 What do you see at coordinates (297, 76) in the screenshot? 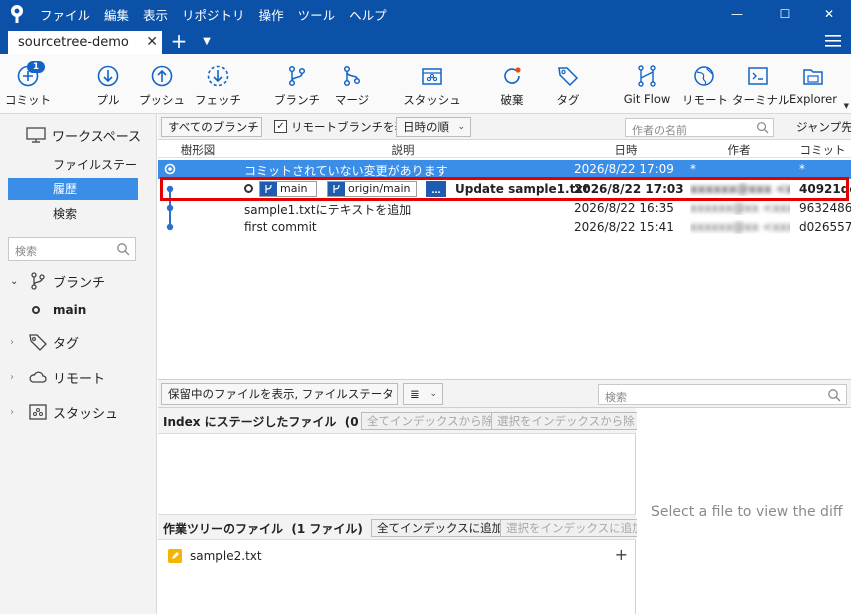
I see `branch-icon` at bounding box center [297, 76].